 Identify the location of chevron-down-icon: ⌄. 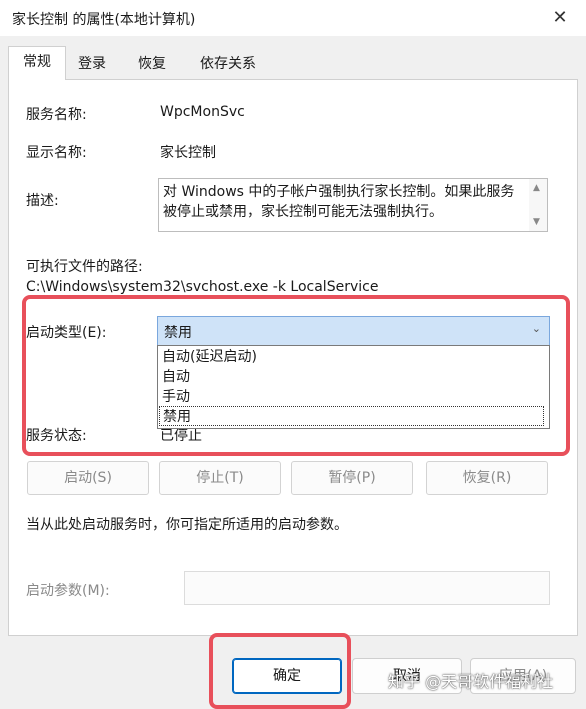
(536, 328).